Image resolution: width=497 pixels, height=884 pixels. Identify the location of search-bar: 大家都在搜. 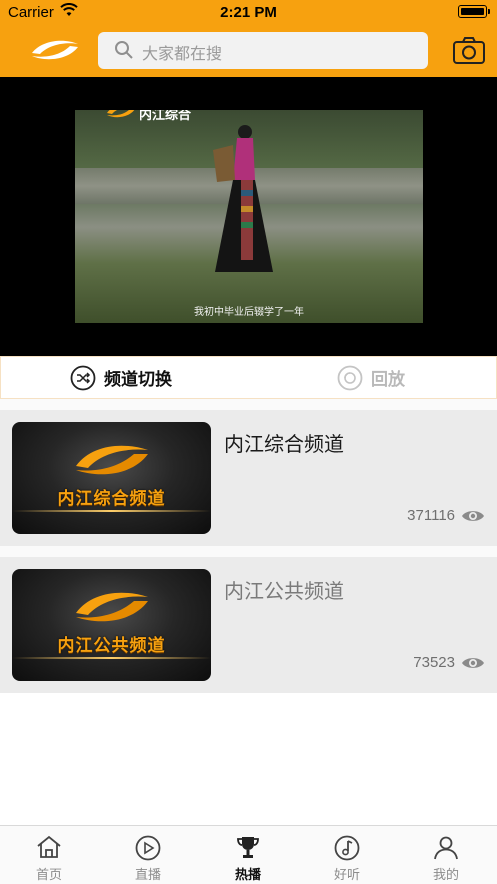
(263, 50).